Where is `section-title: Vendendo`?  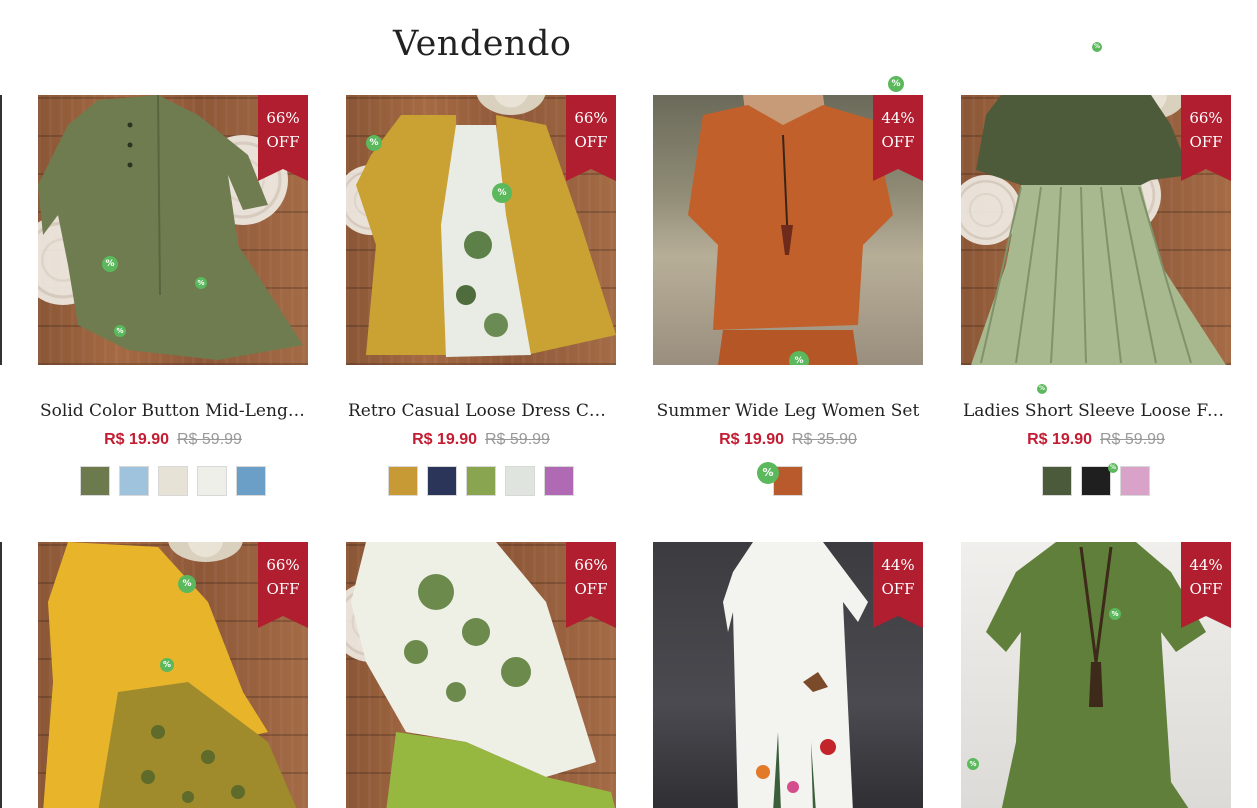 section-title: Vendendo is located at coordinates (482, 44).